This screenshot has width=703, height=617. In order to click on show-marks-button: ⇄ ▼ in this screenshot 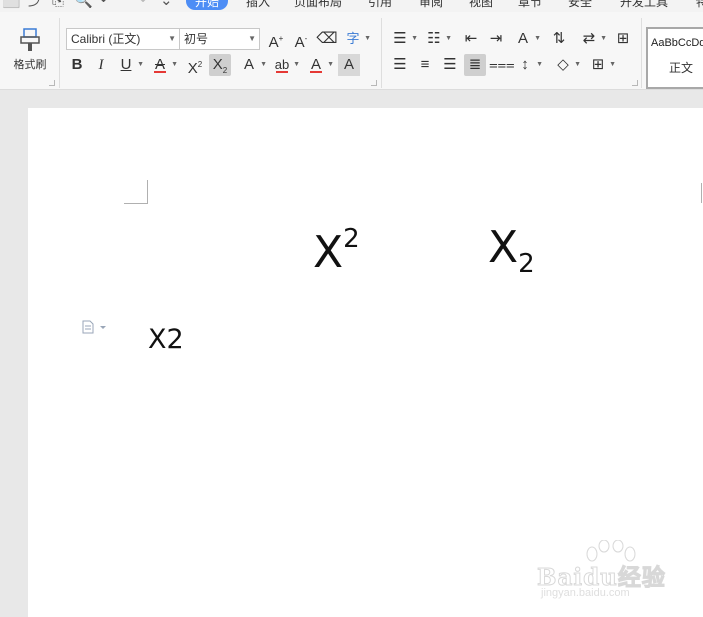, I will do `click(592, 39)`.